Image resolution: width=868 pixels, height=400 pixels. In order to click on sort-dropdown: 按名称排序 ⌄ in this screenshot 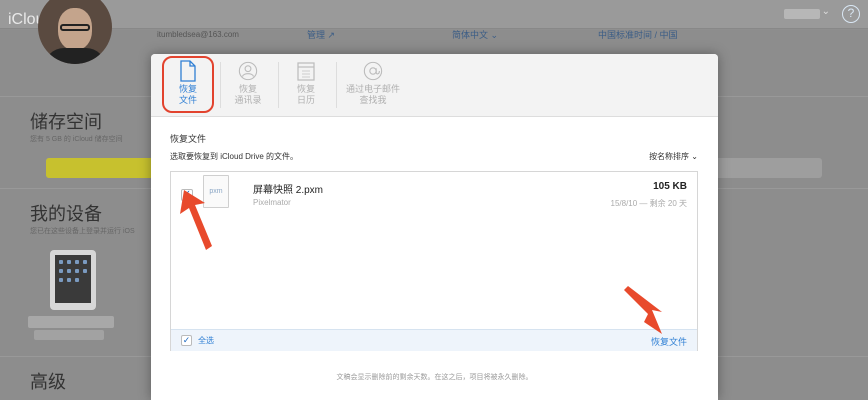, I will do `click(673, 156)`.